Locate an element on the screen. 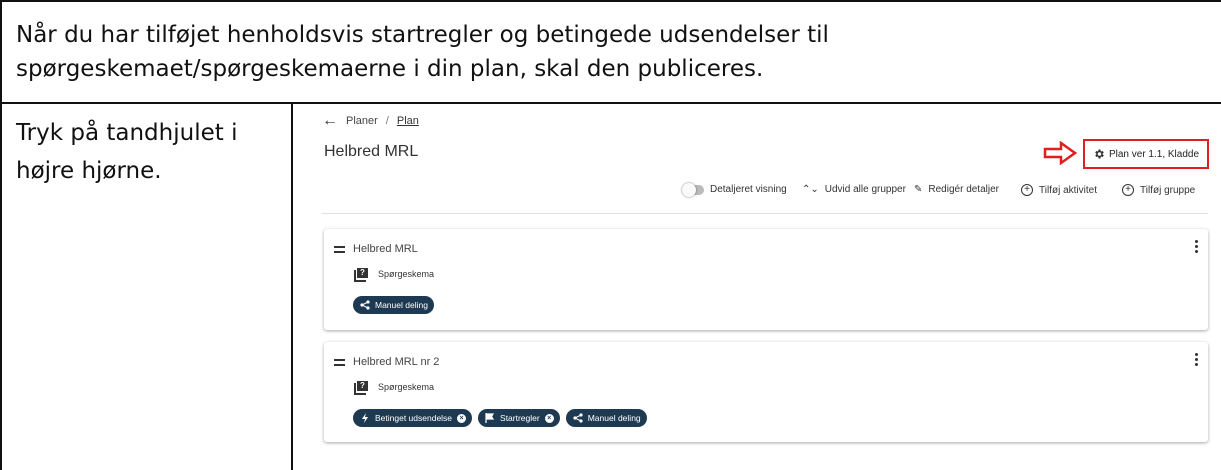 This screenshot has height=470, width=1221. group-title-row: Helbred MRL nr 2 is located at coordinates (386, 362).